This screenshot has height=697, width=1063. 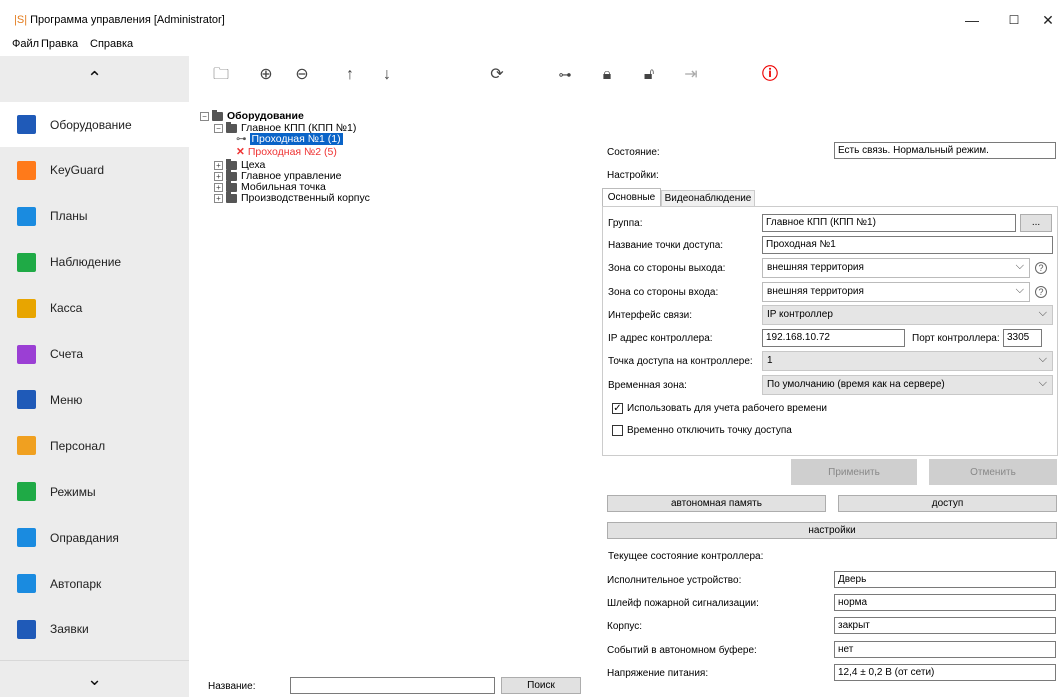 I want to click on app-logo: |S|, so click(x=21, y=20).